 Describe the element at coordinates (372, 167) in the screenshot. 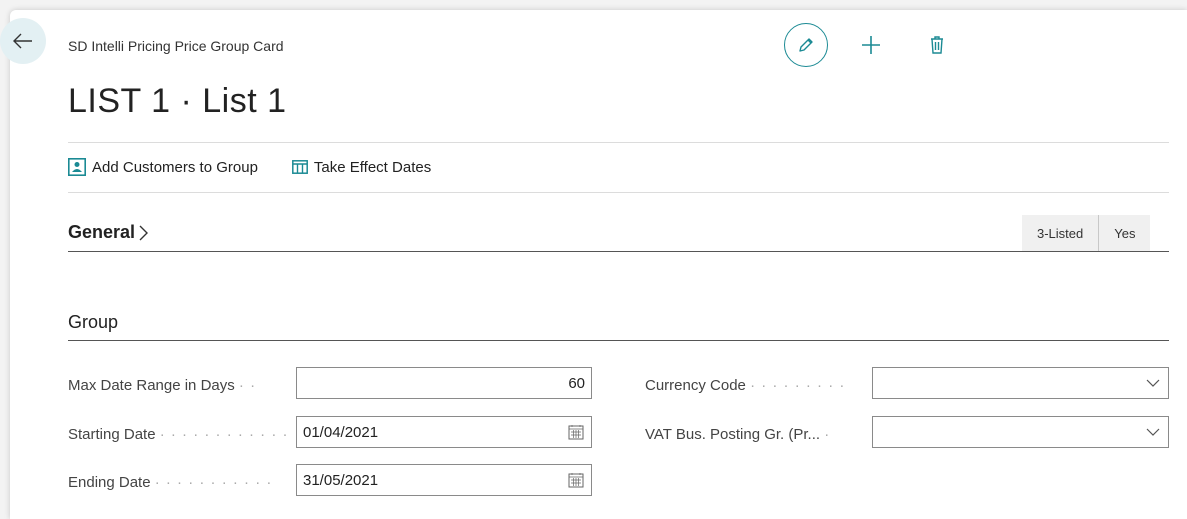

I see `take-effect-dates-label: Take Effect Dates` at that location.